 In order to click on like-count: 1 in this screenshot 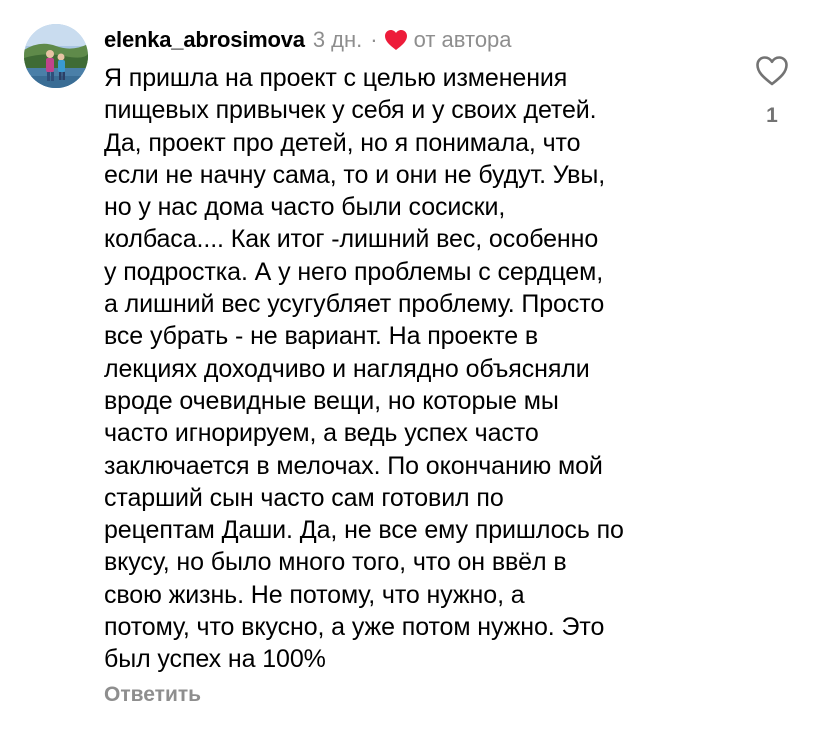, I will do `click(772, 115)`.